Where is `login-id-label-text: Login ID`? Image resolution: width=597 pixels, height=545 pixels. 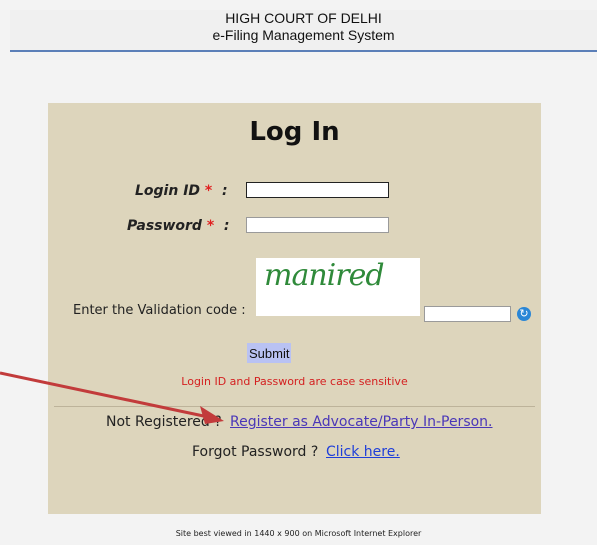
login-id-label-text: Login ID is located at coordinates (168, 191).